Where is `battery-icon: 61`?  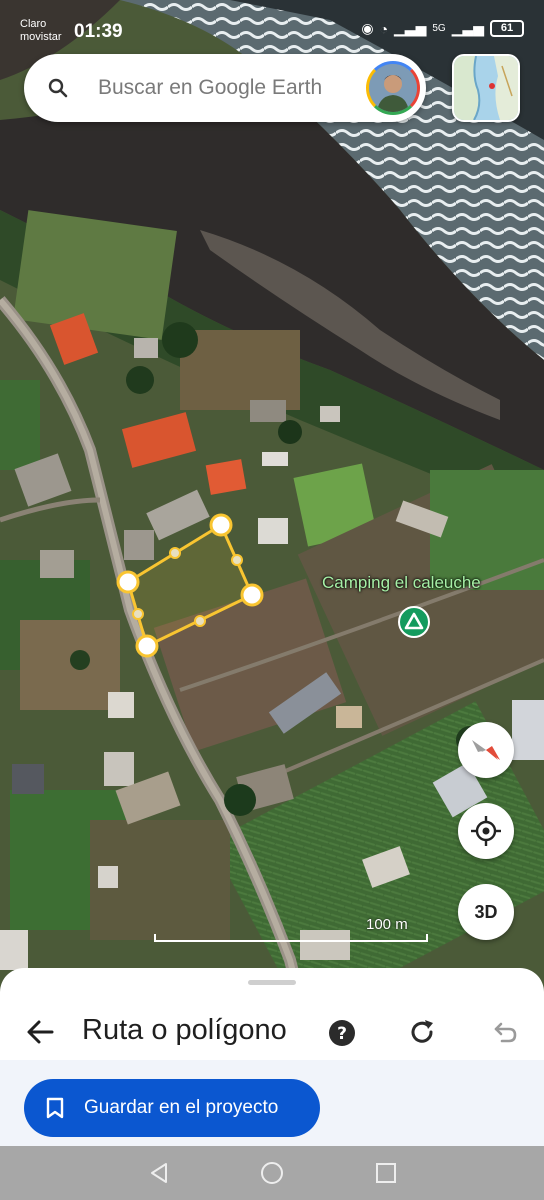
battery-icon: 61 is located at coordinates (507, 28).